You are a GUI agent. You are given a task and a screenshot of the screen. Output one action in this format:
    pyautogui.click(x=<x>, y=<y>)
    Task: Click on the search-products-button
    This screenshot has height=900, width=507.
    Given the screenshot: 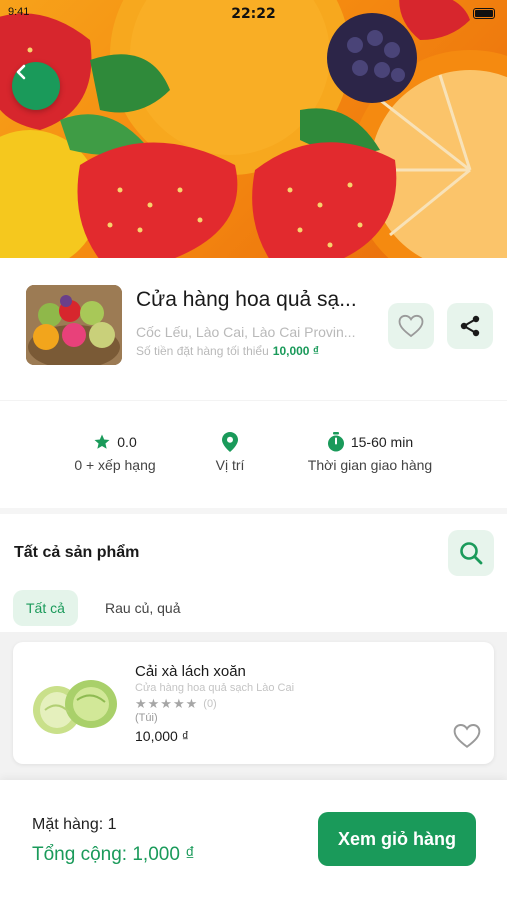 What is the action you would take?
    pyautogui.click(x=471, y=553)
    